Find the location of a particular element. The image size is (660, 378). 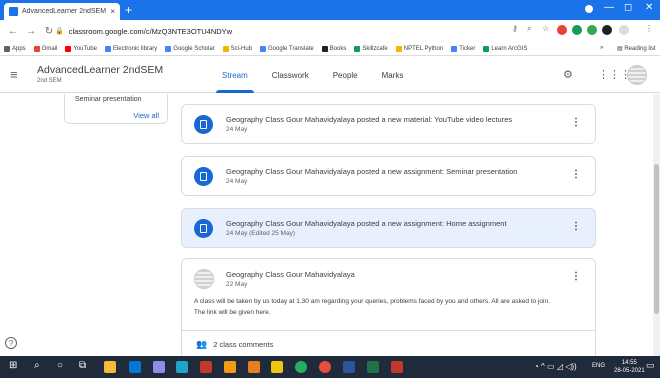

profile-avatar is located at coordinates (624, 30).